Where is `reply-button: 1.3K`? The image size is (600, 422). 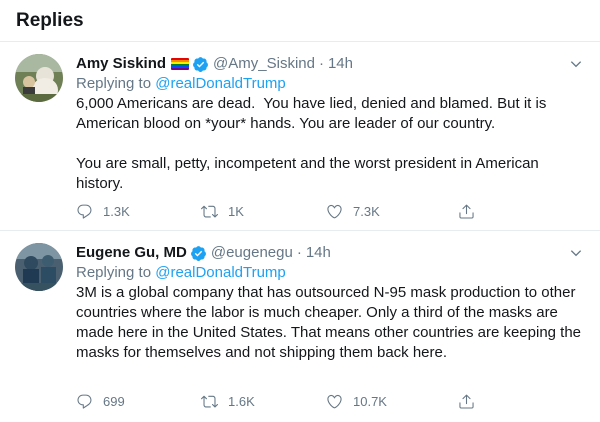
reply-button: 1.3K is located at coordinates (103, 211).